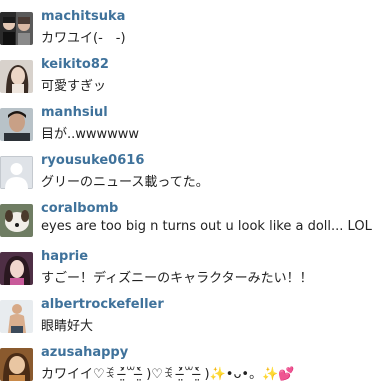 Image resolution: width=372 pixels, height=387 pixels. I want to click on comment-item: ryousuke0616 グリーのニュース載ってた。, so click(186, 168).